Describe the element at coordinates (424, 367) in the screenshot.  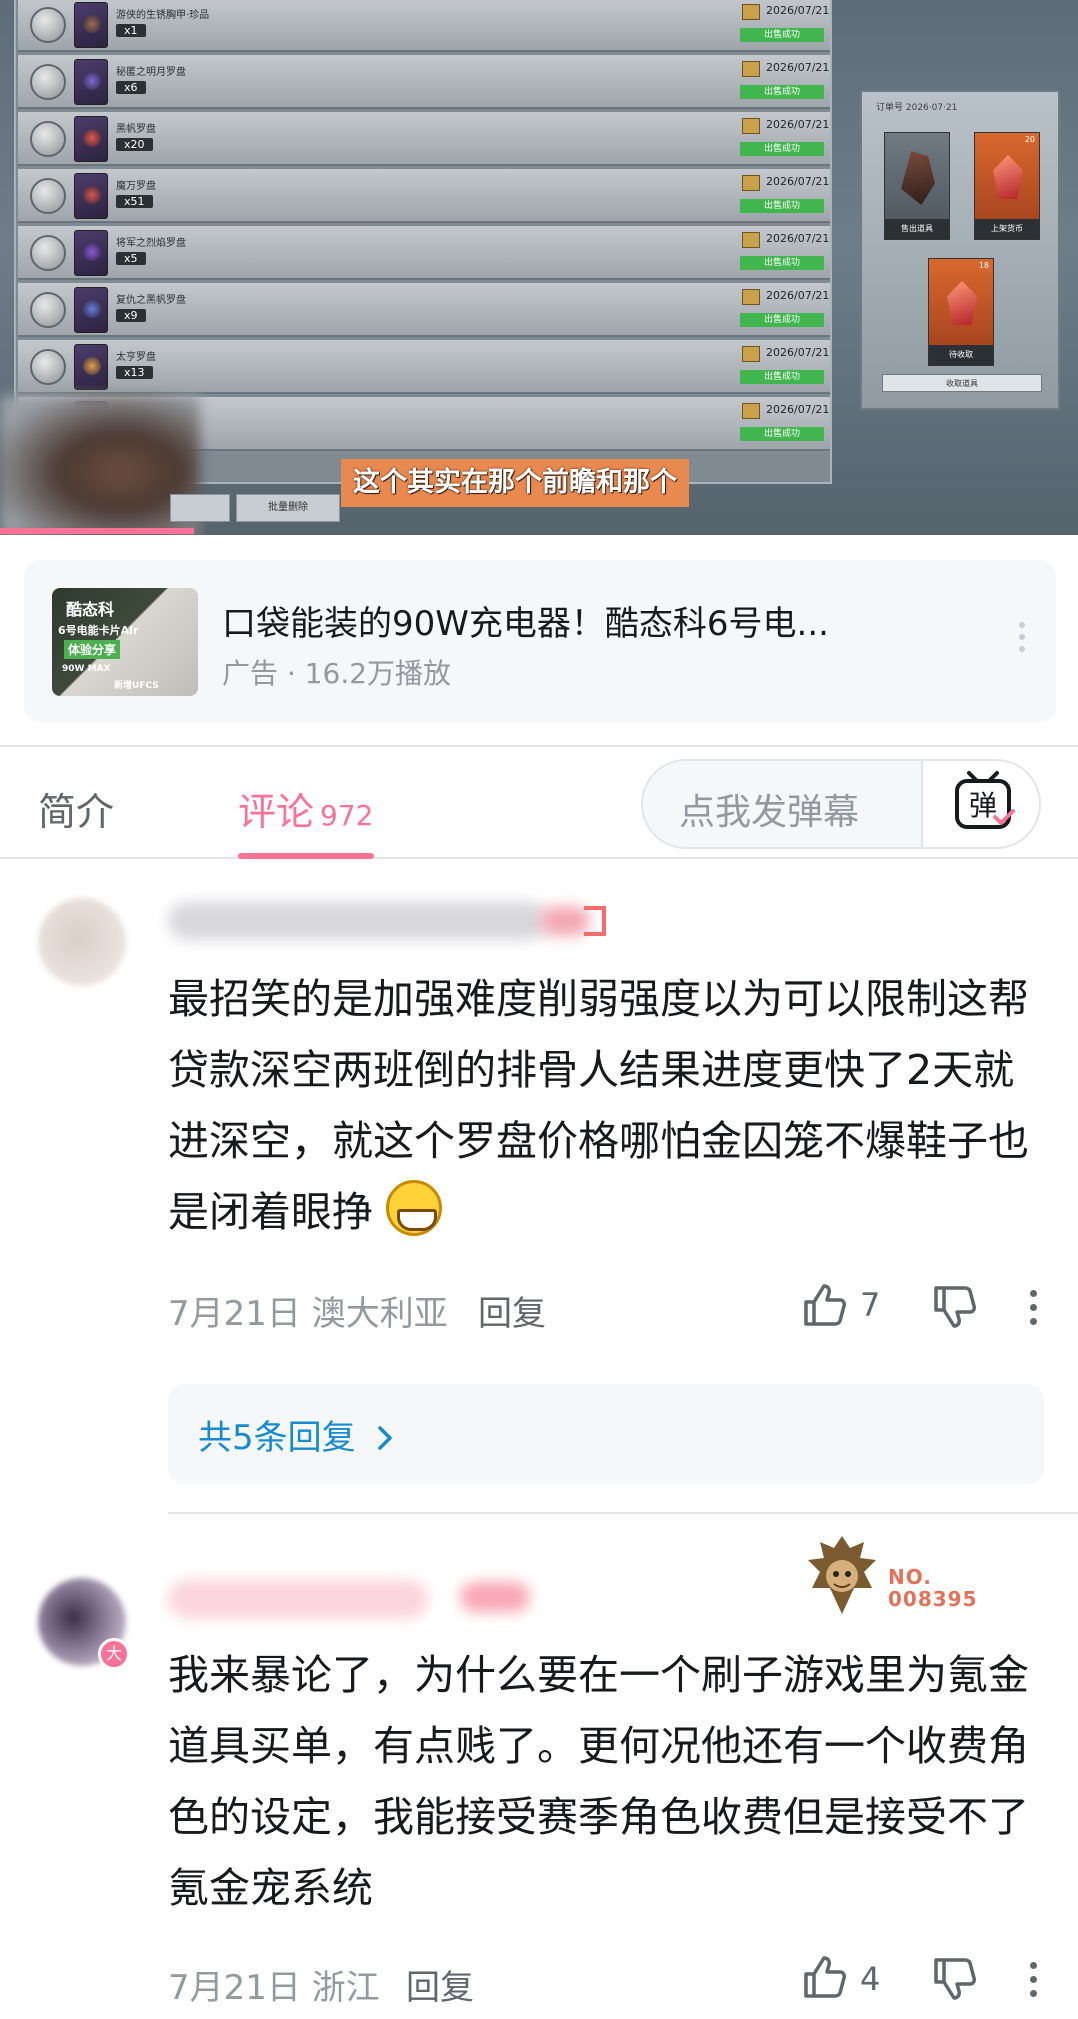
I see `game-sale-row: 太亨罗盘 x13 2026/07/21 出售成功` at that location.